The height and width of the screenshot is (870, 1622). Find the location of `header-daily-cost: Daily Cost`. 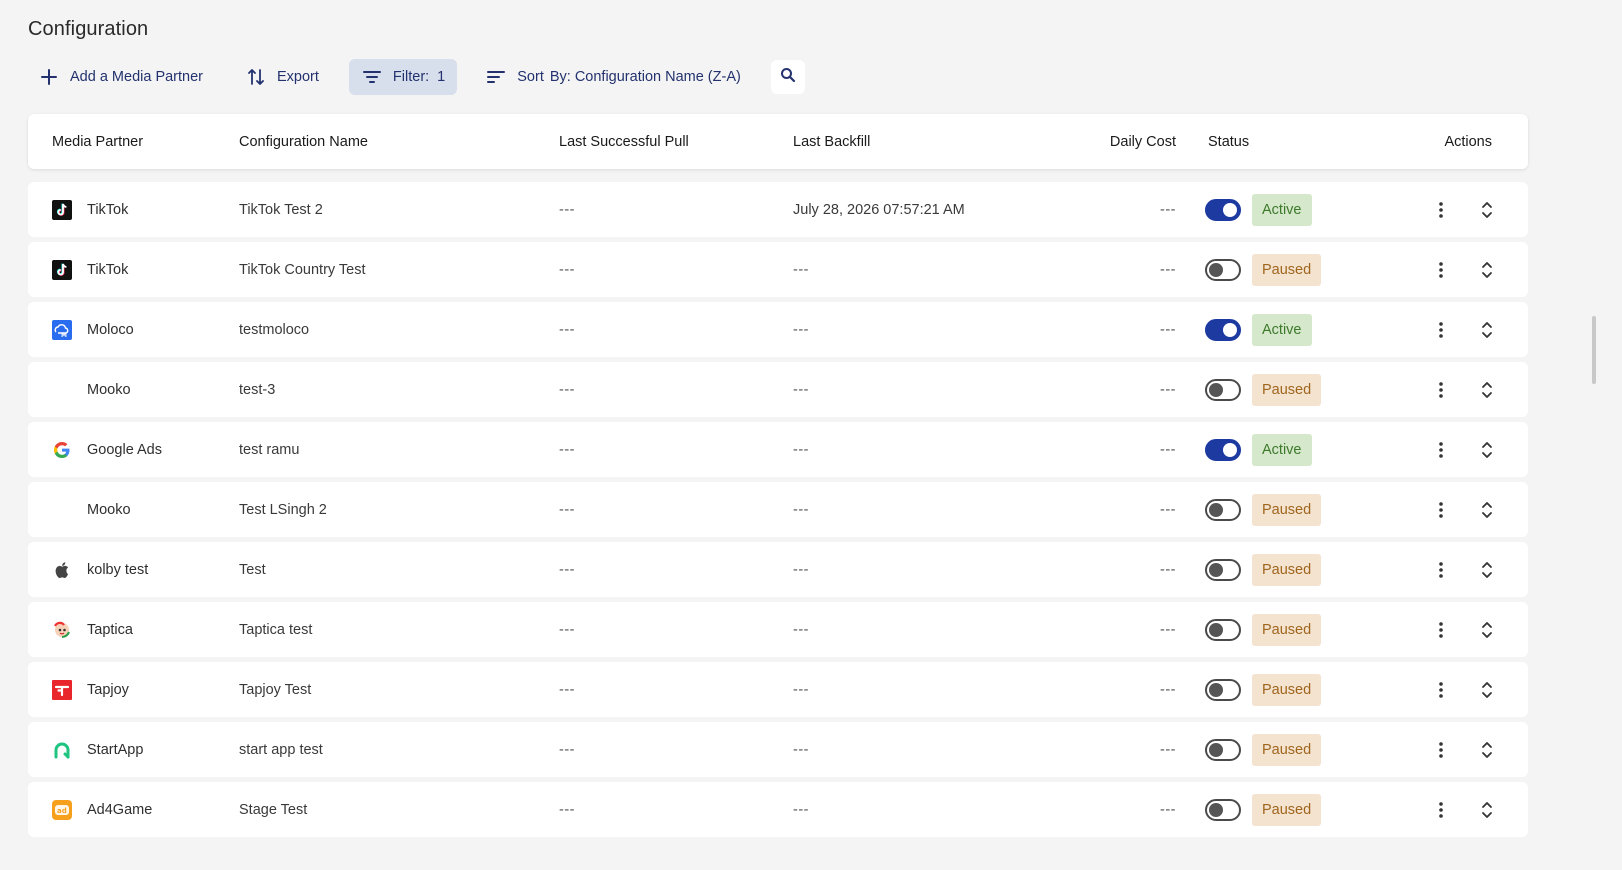

header-daily-cost: Daily Cost is located at coordinates (1143, 141).